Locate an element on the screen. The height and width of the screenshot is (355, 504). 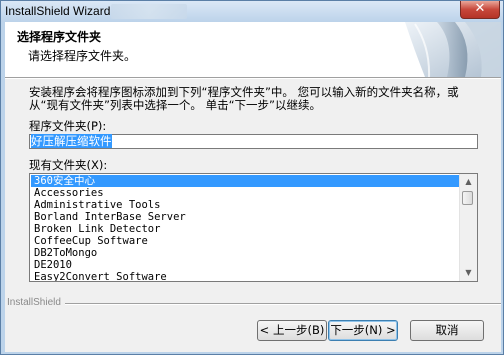
scrollbar-thumb is located at coordinates (467, 198).